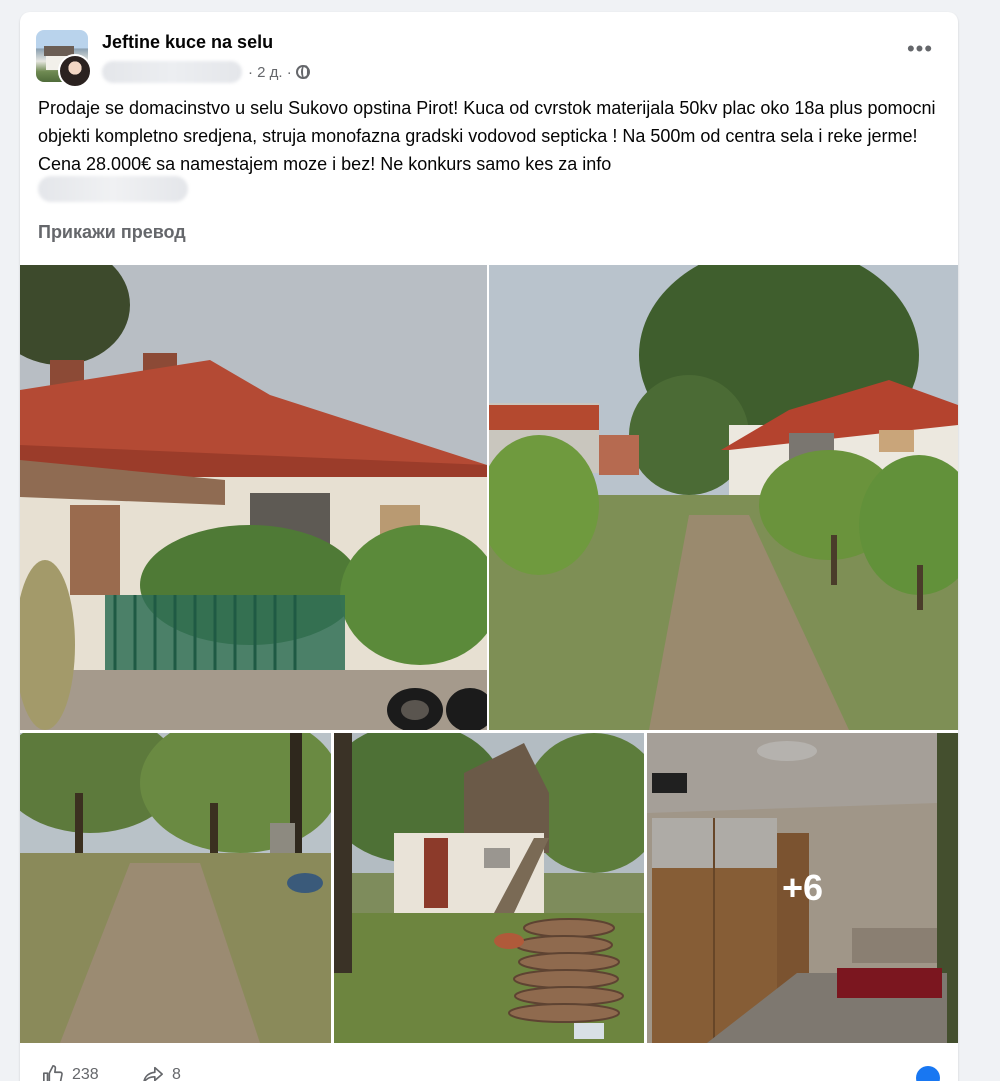 The height and width of the screenshot is (1081, 1000). I want to click on like-reaction-icon, so click(928, 1073).